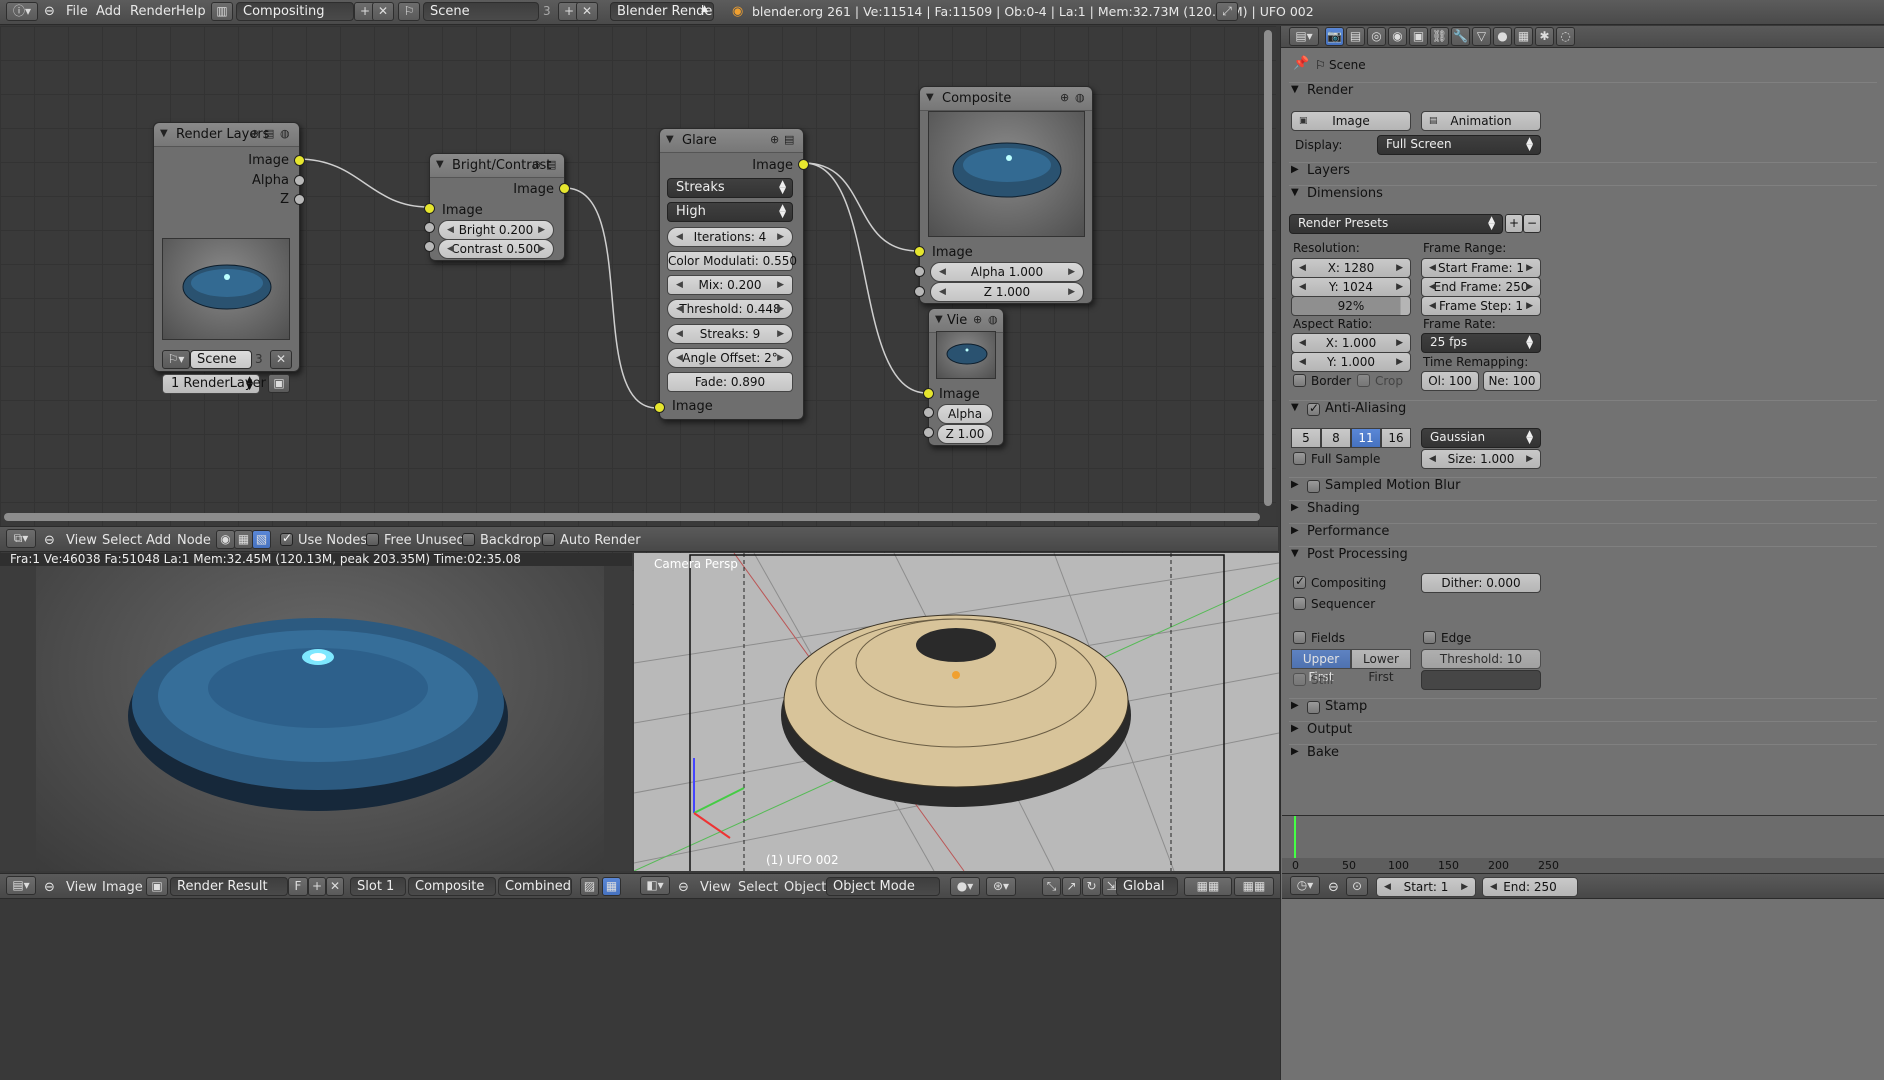 The height and width of the screenshot is (1080, 1884). What do you see at coordinates (1429, 637) in the screenshot?
I see `edge-checkbox` at bounding box center [1429, 637].